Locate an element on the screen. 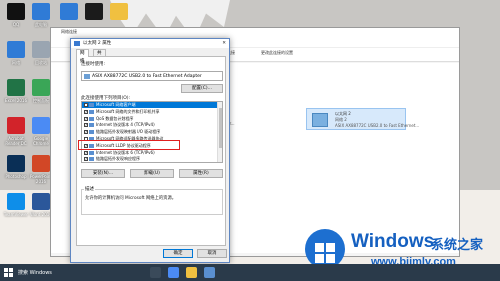  dialog-titlebar: 以太网 2 属性 ✕ is located at coordinates (150, 43).